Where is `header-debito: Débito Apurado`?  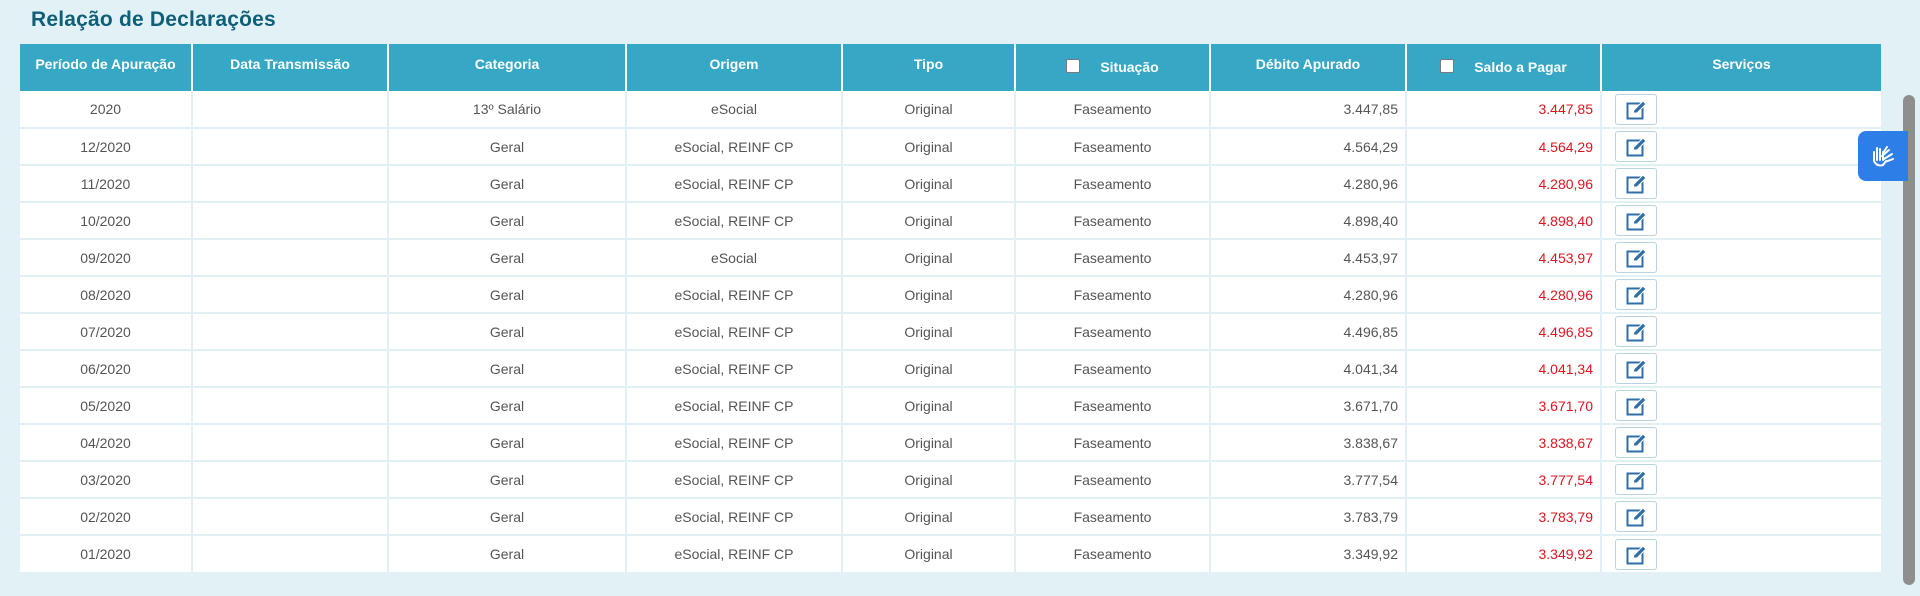
header-debito: Débito Apurado is located at coordinates (1307, 67).